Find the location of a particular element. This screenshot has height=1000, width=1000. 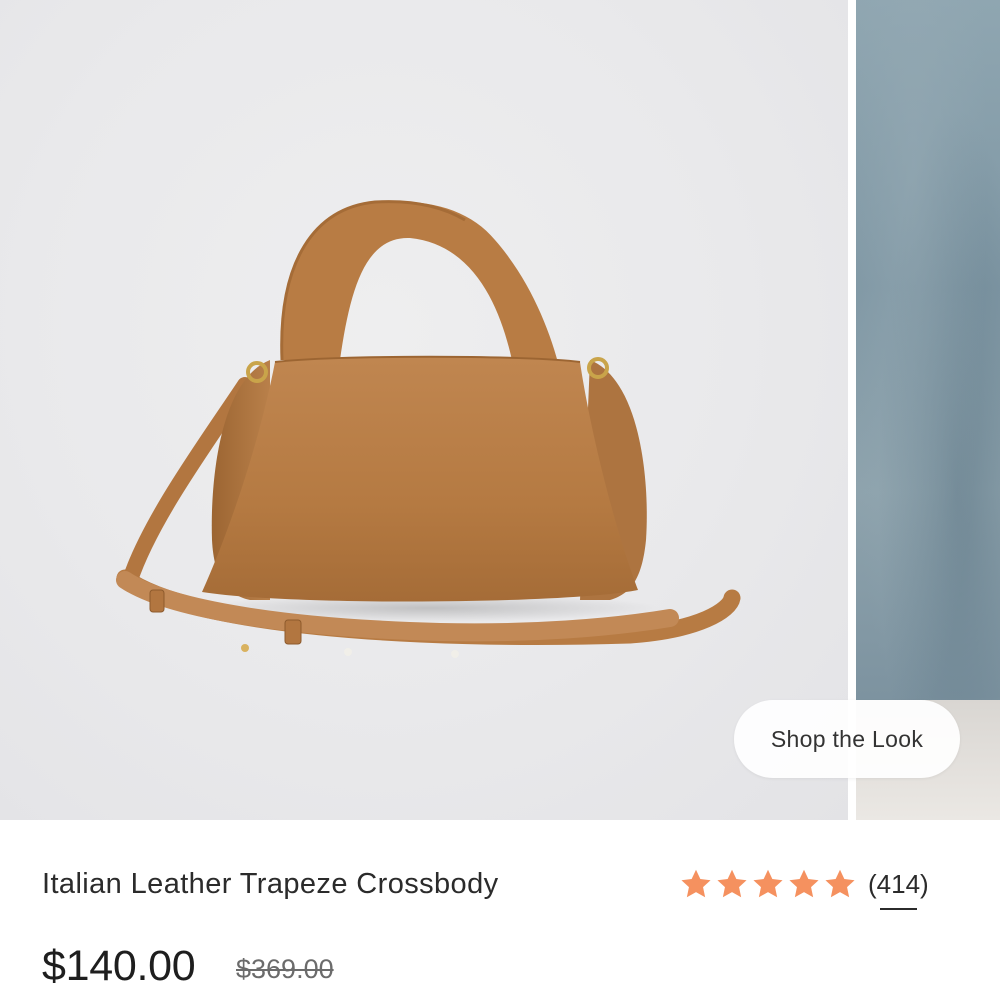

review-count-underline is located at coordinates (898, 908).